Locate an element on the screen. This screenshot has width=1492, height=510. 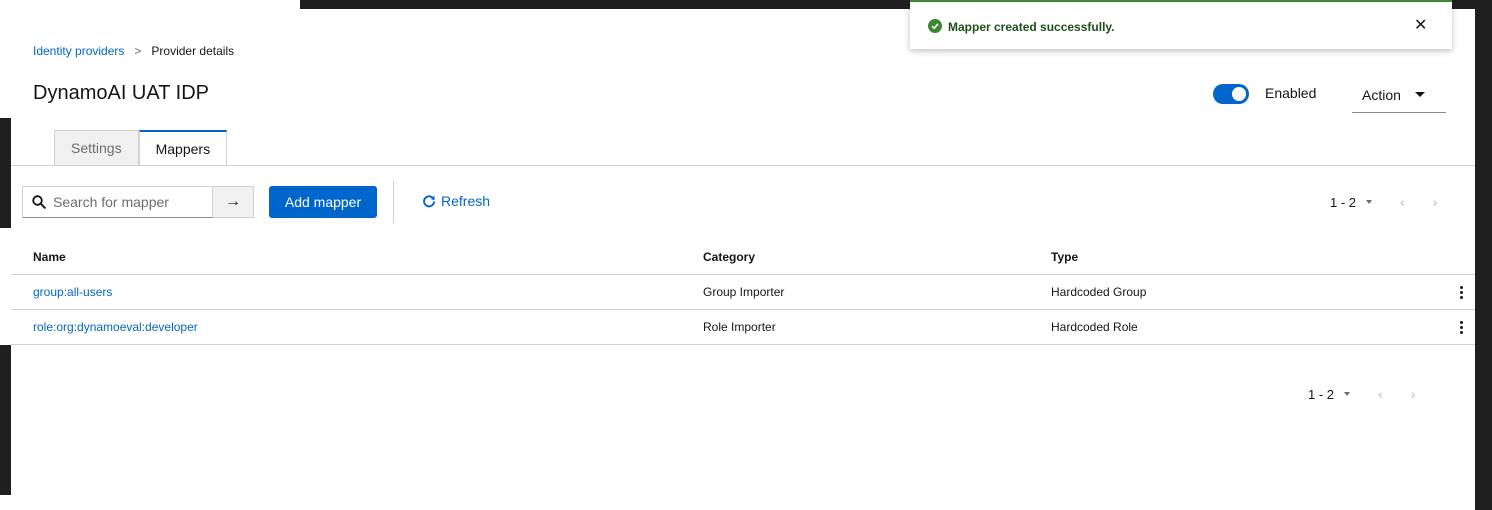
action-dropdown: Action is located at coordinates (1399, 95).